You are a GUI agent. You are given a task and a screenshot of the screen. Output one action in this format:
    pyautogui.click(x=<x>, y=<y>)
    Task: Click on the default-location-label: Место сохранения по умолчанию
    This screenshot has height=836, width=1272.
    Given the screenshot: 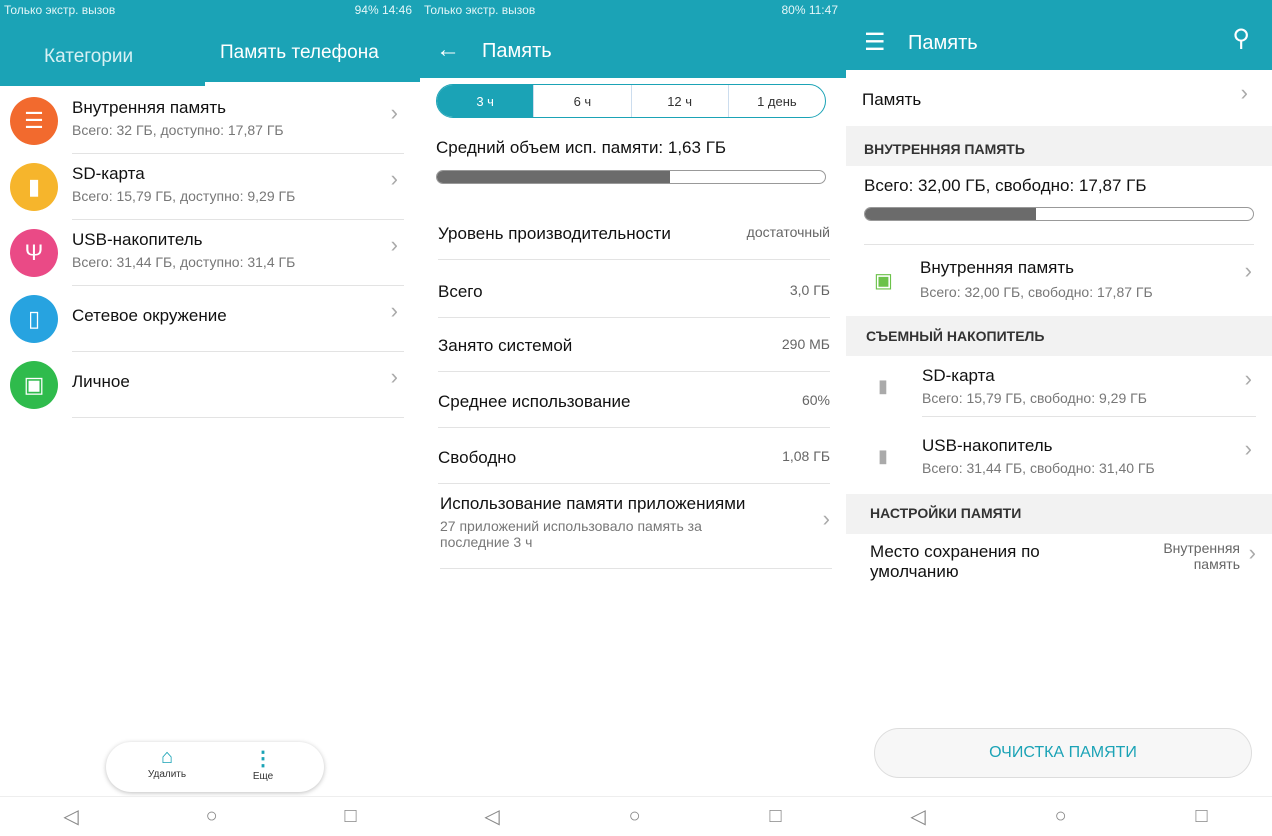 What is the action you would take?
    pyautogui.click(x=955, y=561)
    